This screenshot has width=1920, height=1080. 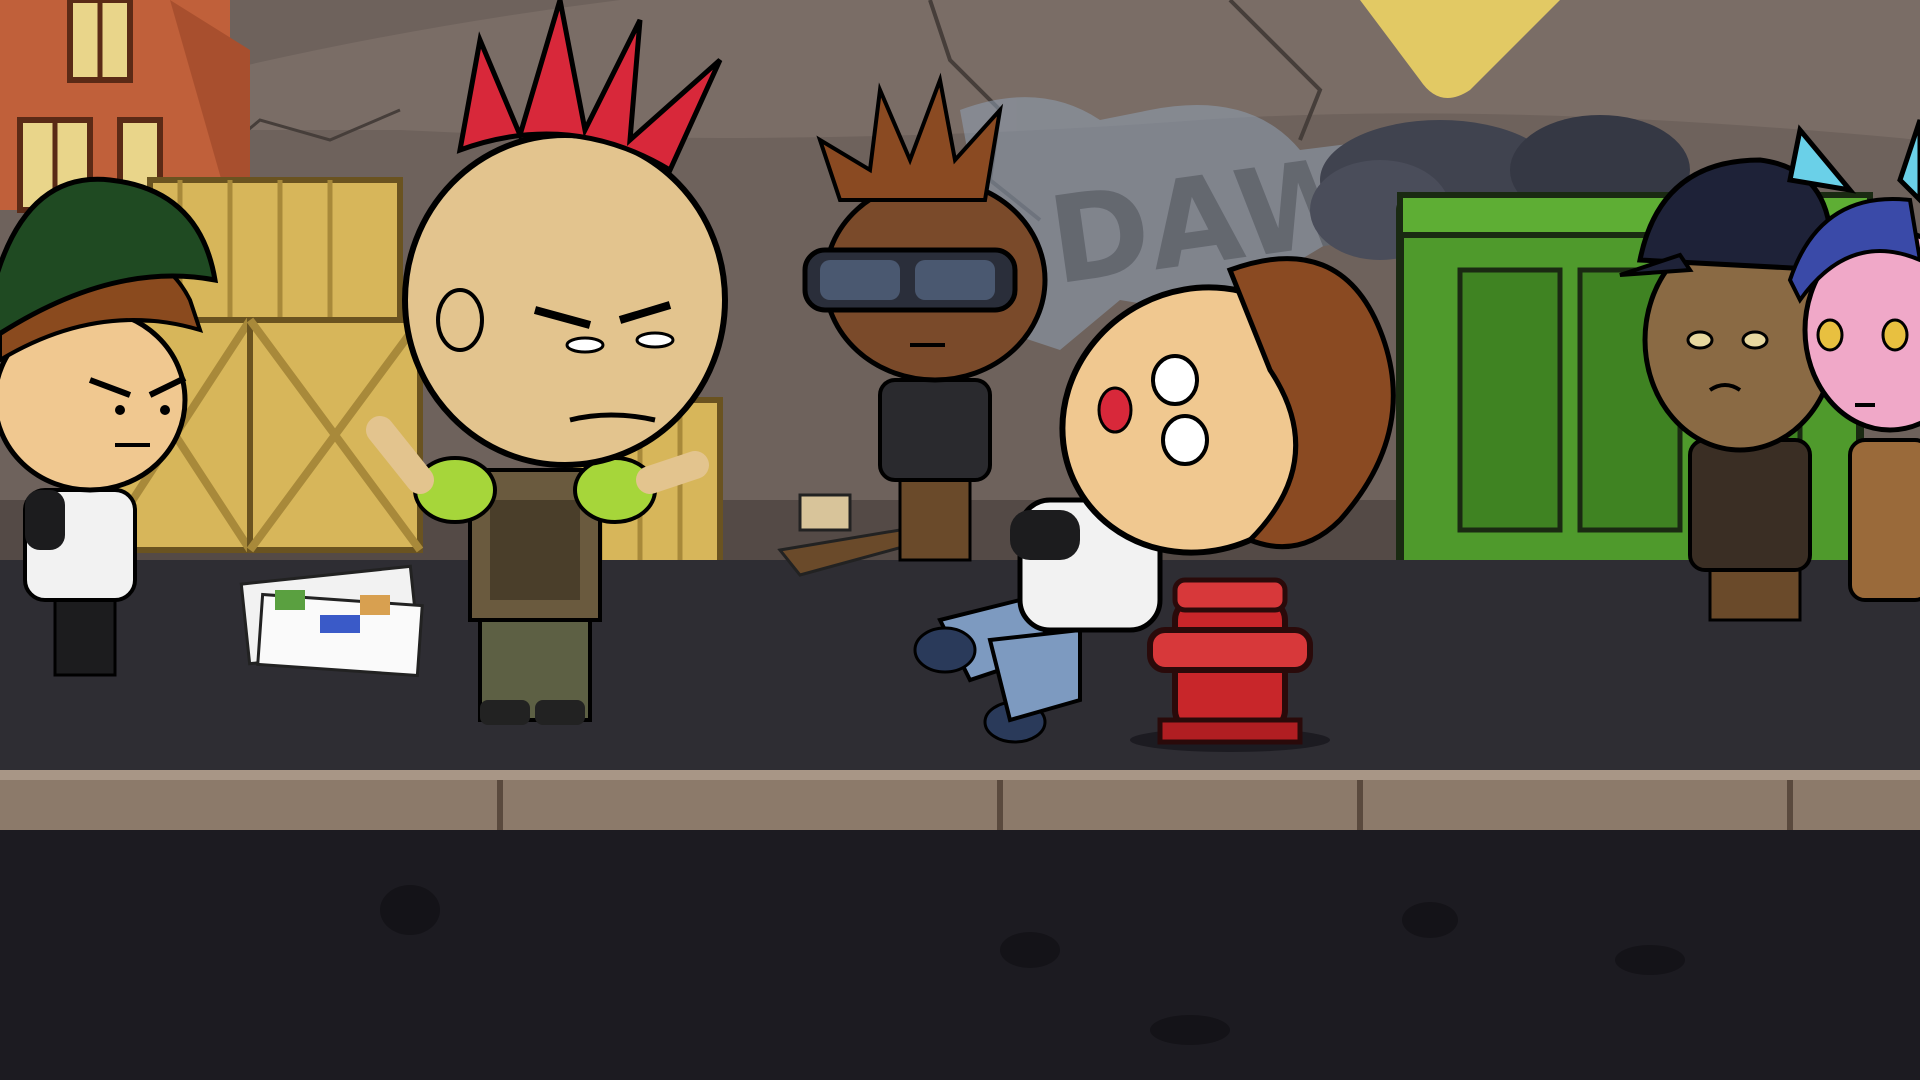 I want to click on scattered-cards, so click(x=331, y=621).